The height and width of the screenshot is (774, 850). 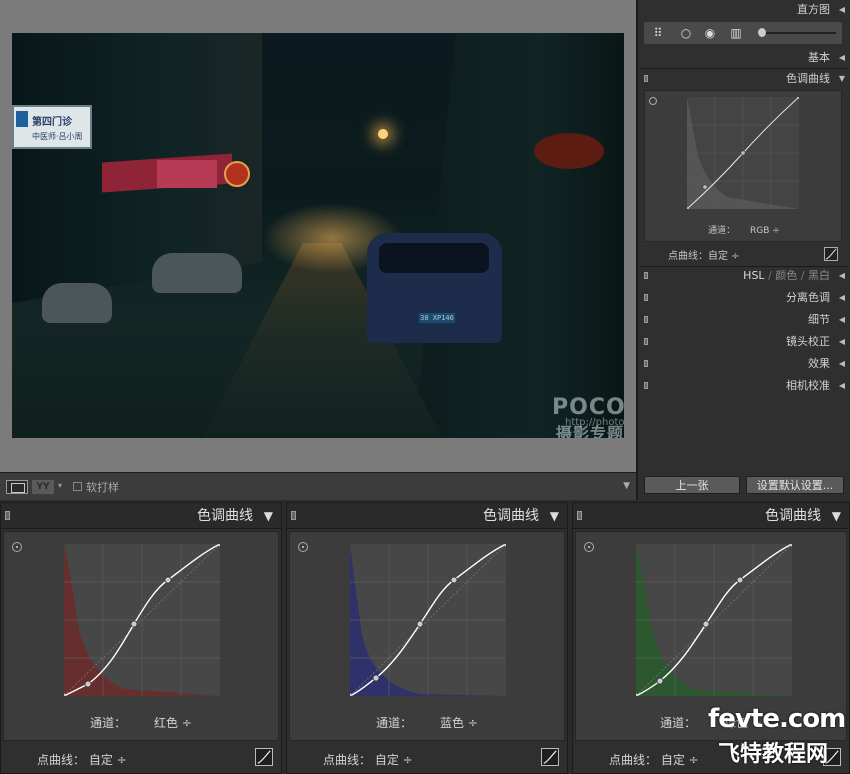 I want to click on rgb-curve-graph, so click(x=743, y=153).